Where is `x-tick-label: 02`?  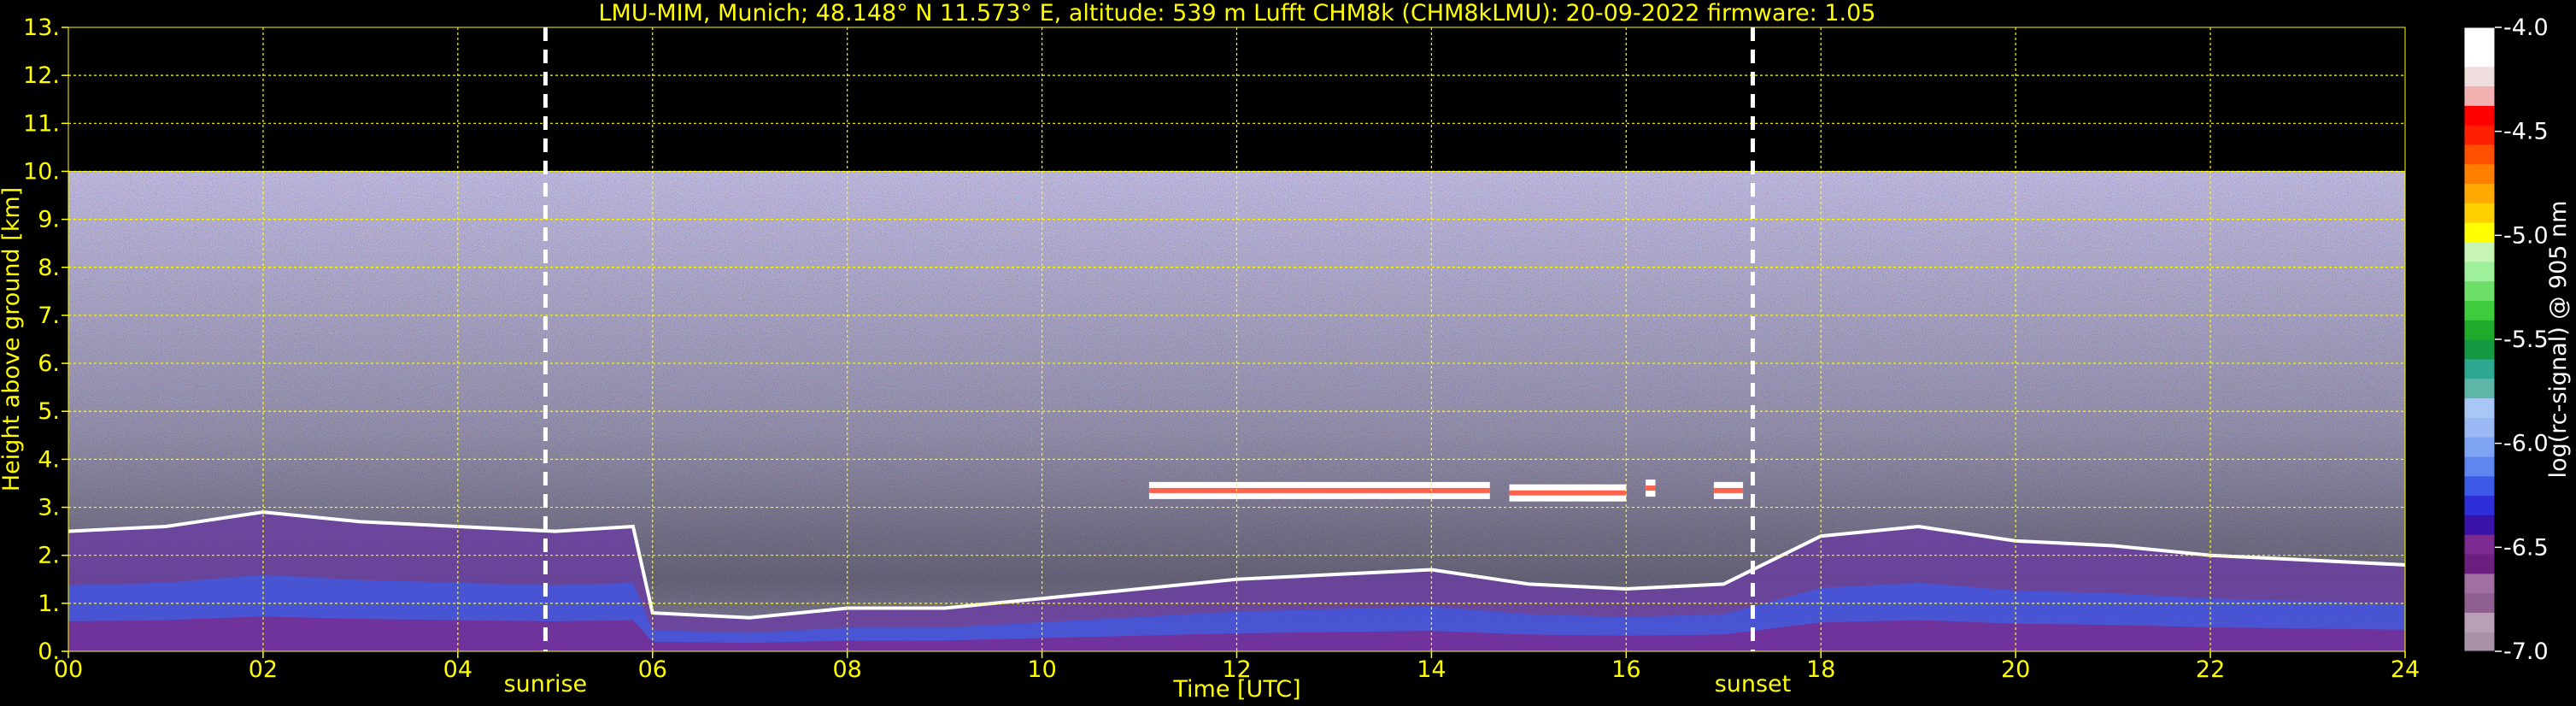 x-tick-label: 02 is located at coordinates (263, 669).